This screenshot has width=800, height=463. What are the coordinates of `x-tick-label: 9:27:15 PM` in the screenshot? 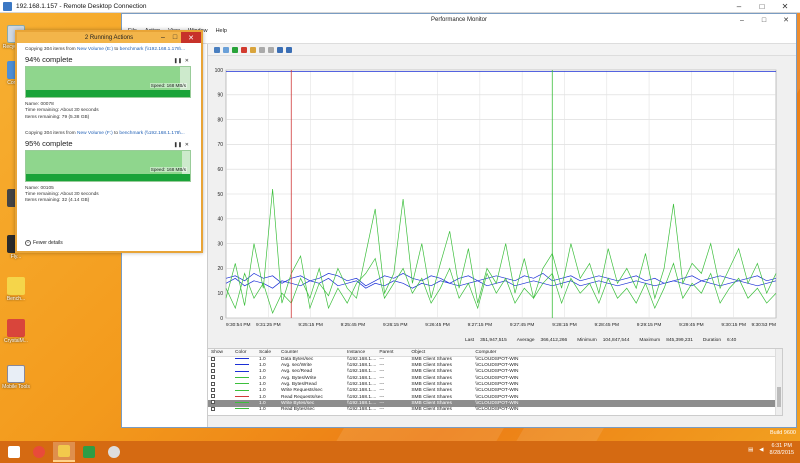 It's located at (480, 325).